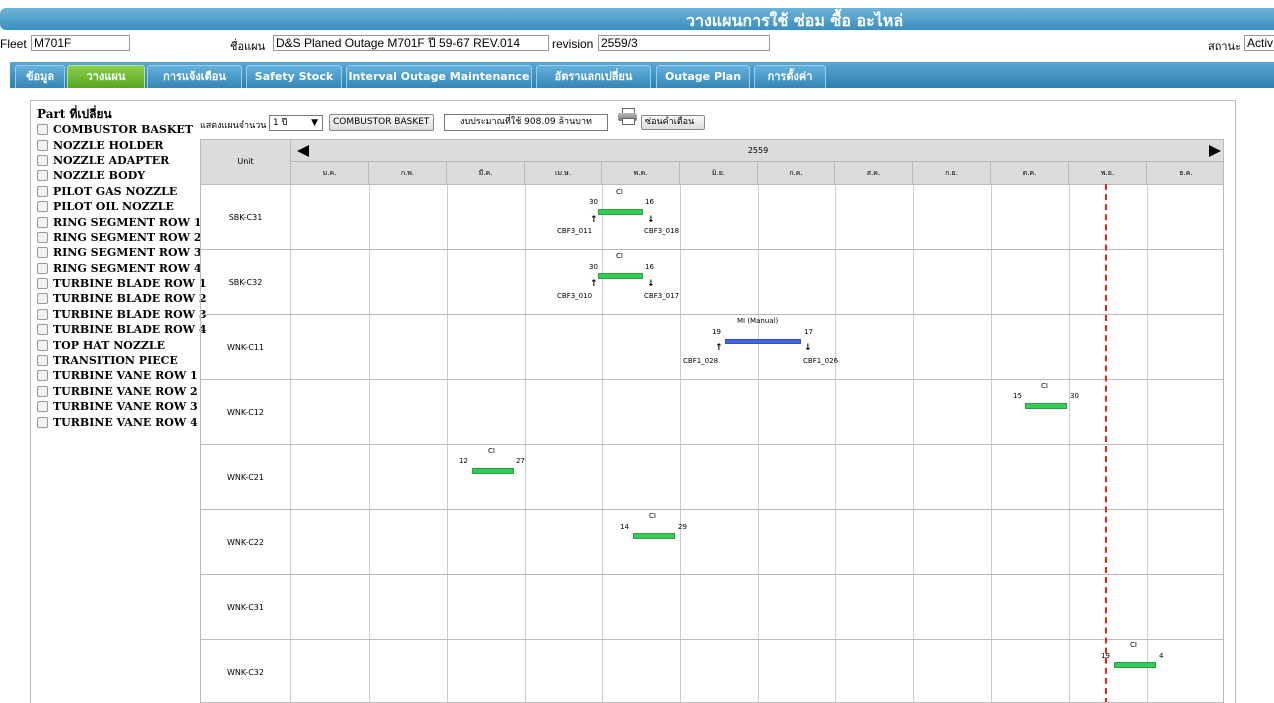 Image resolution: width=1274 pixels, height=703 pixels. Describe the element at coordinates (117, 375) in the screenshot. I see `part-item: TURBINE VANE ROW 1` at that location.